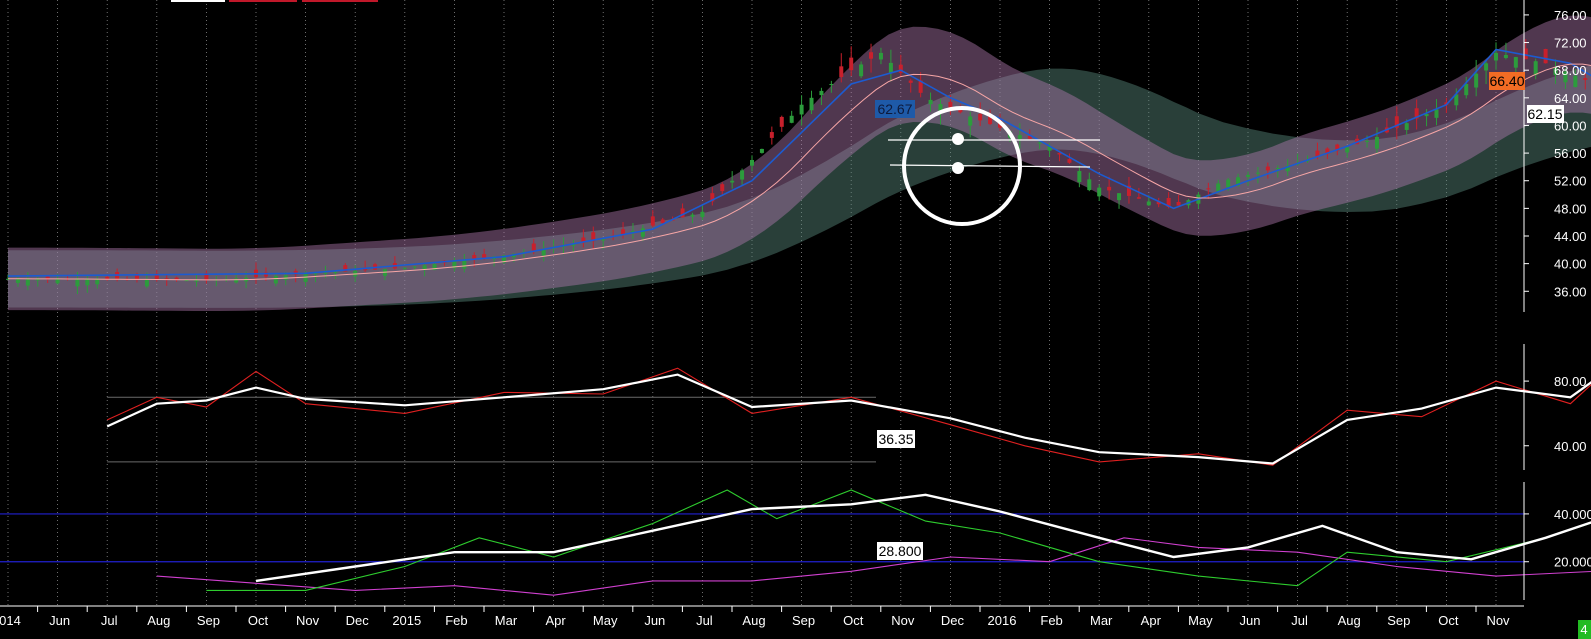 The height and width of the screenshot is (639, 1591). I want to click on y-tick-label: 44.00, so click(1570, 236).